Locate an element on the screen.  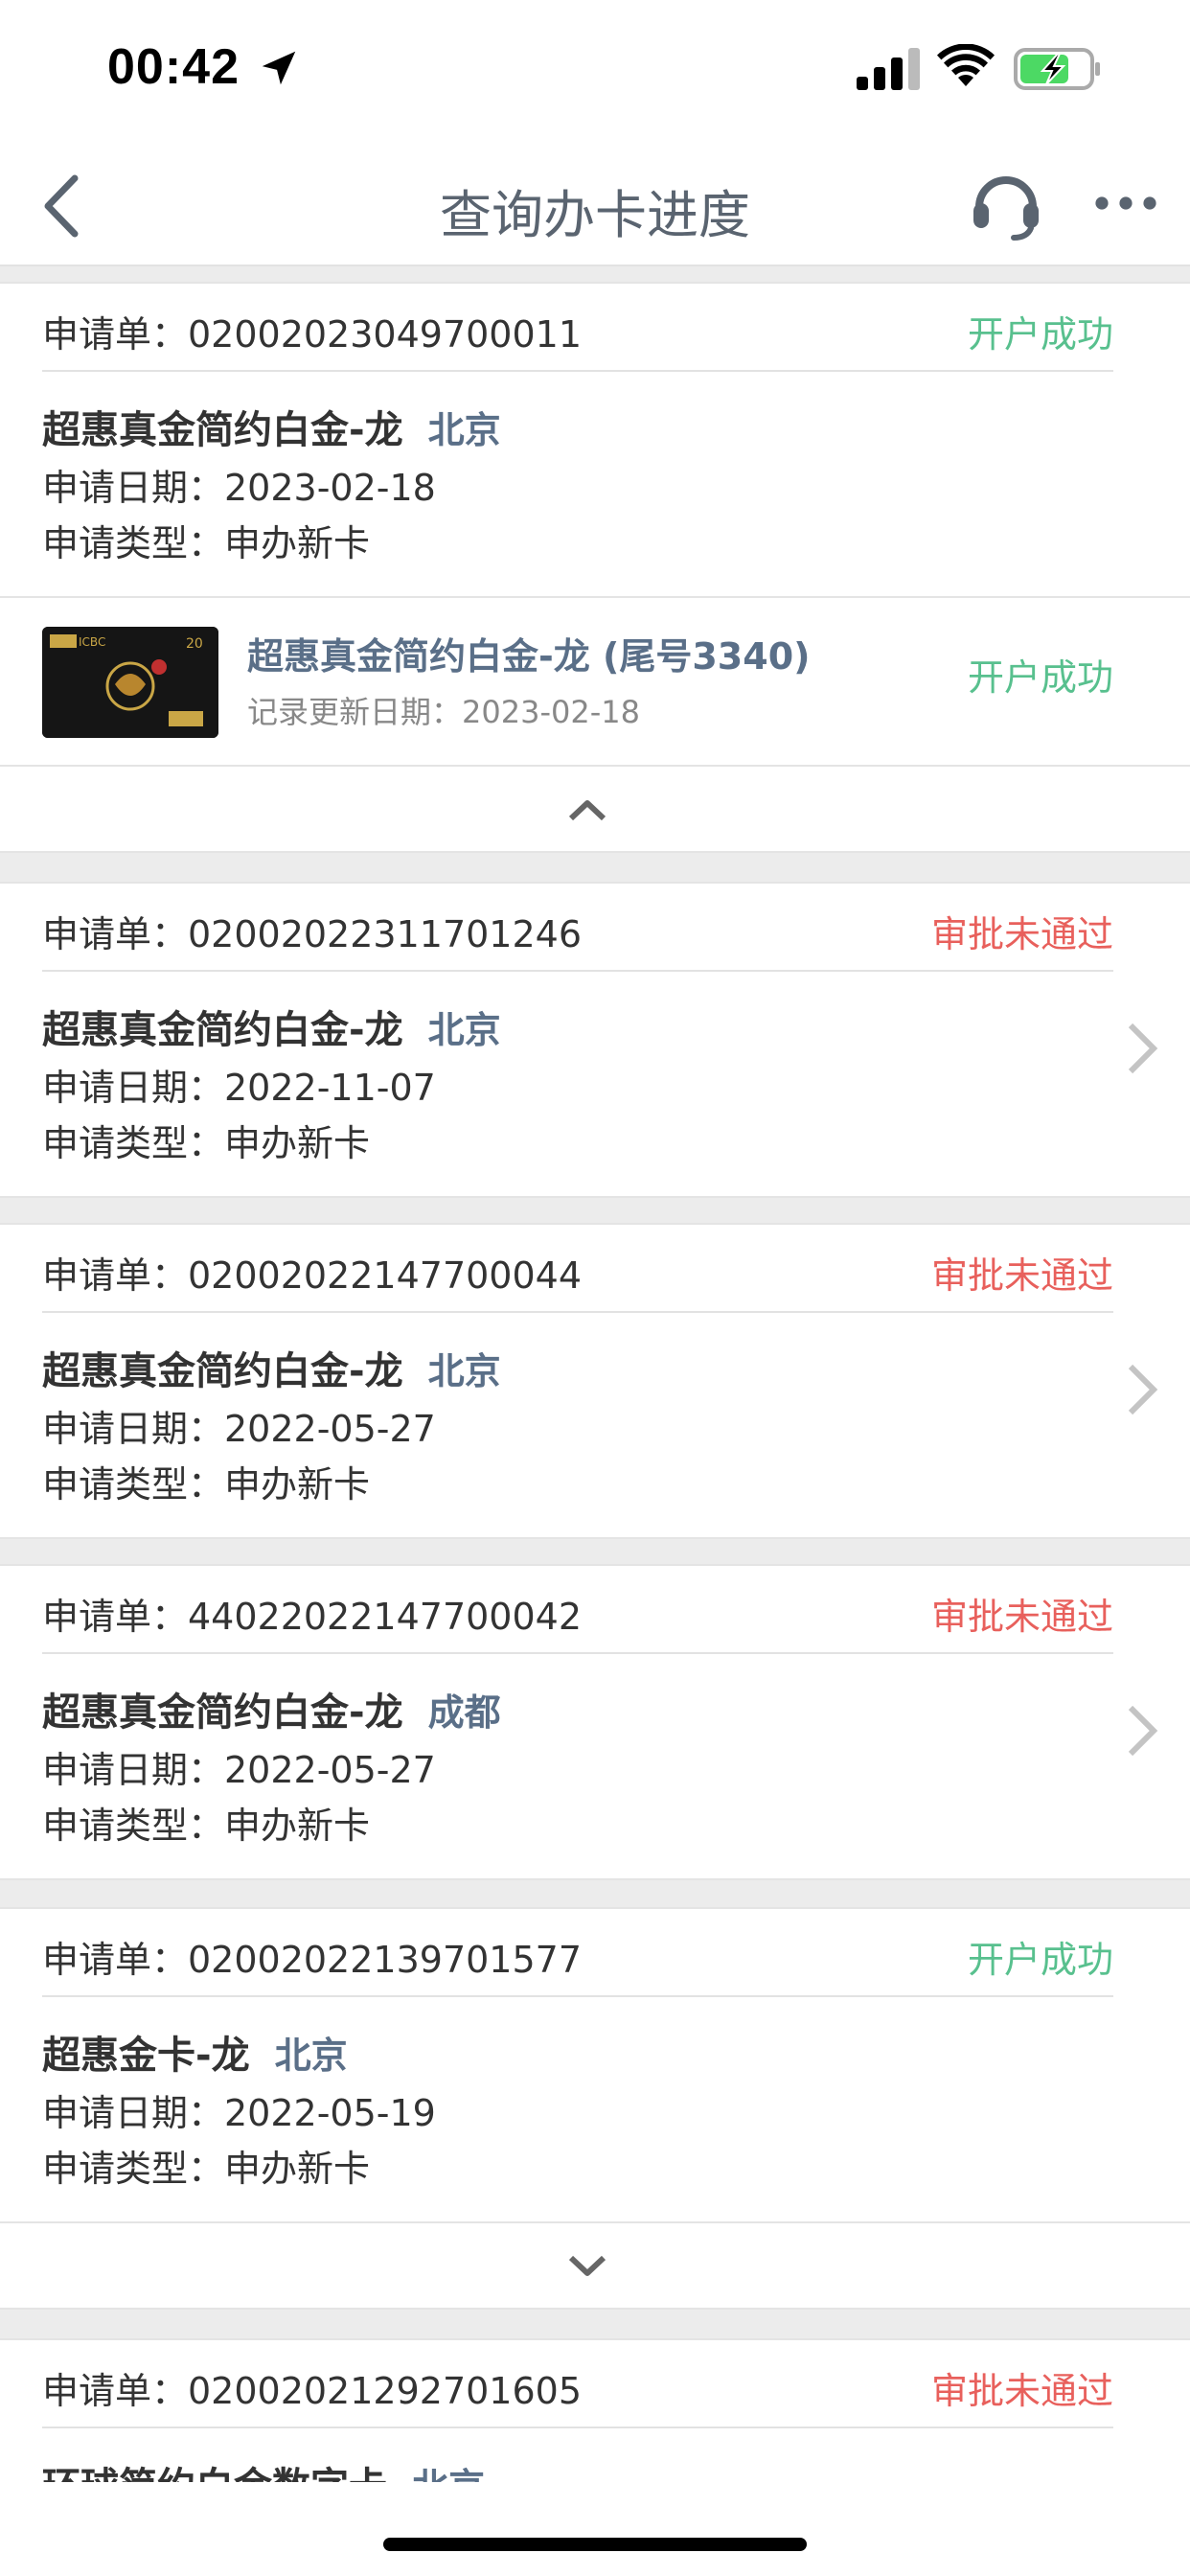
application-header: 申请单：02002022311701246 审批未通过 is located at coordinates (577, 928).